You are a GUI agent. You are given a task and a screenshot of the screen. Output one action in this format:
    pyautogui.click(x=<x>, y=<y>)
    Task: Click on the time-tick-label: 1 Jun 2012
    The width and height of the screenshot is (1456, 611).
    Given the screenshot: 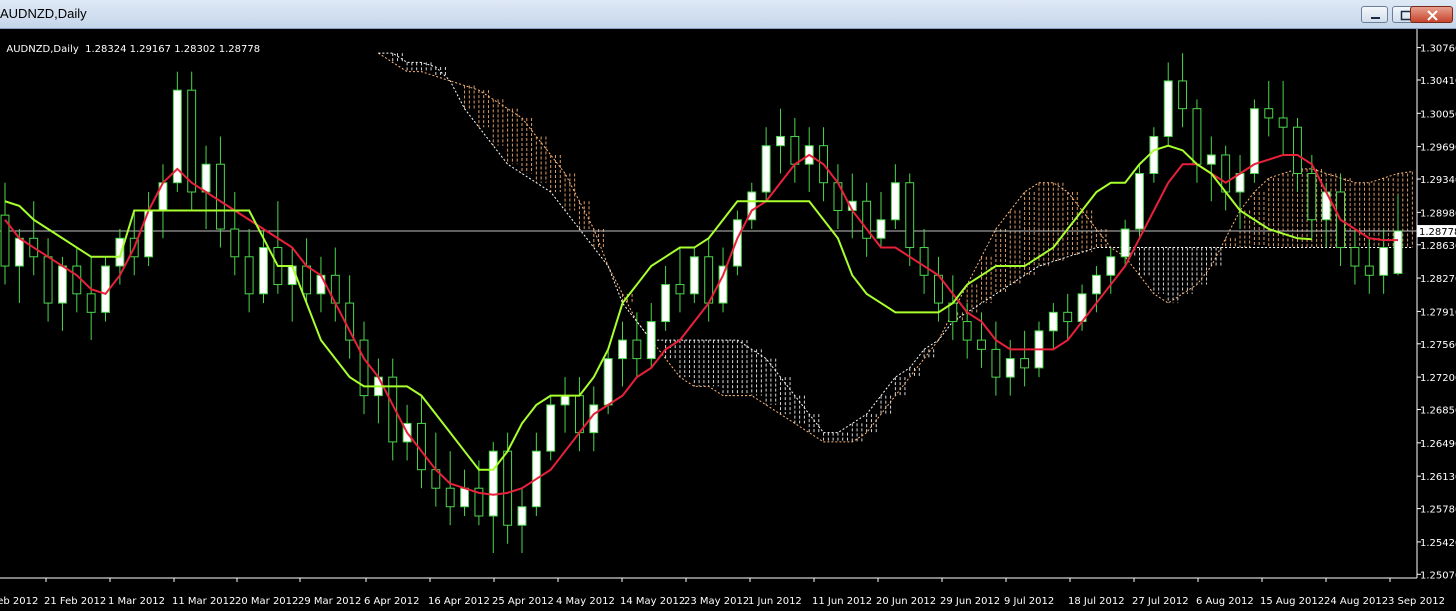 What is the action you would take?
    pyautogui.click(x=775, y=601)
    